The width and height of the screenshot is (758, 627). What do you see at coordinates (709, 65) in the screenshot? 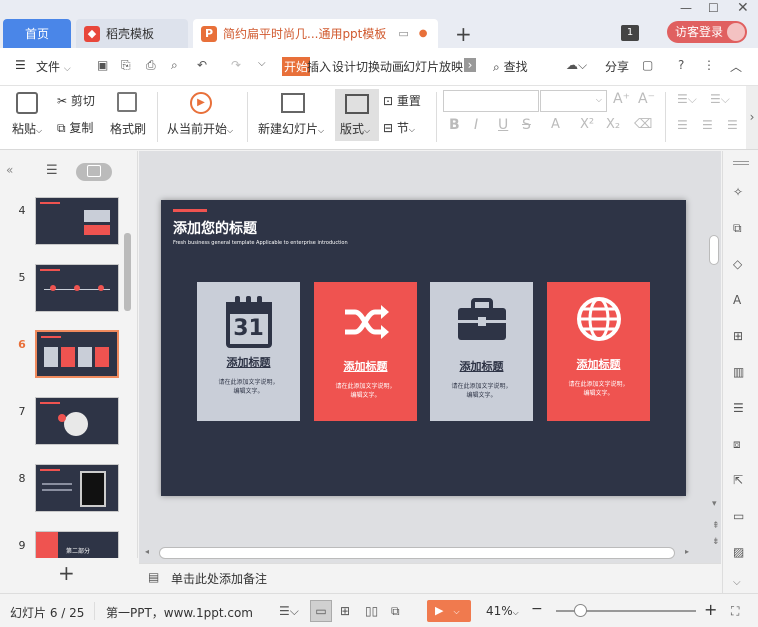
I see `more-icon: ⋮` at bounding box center [709, 65].